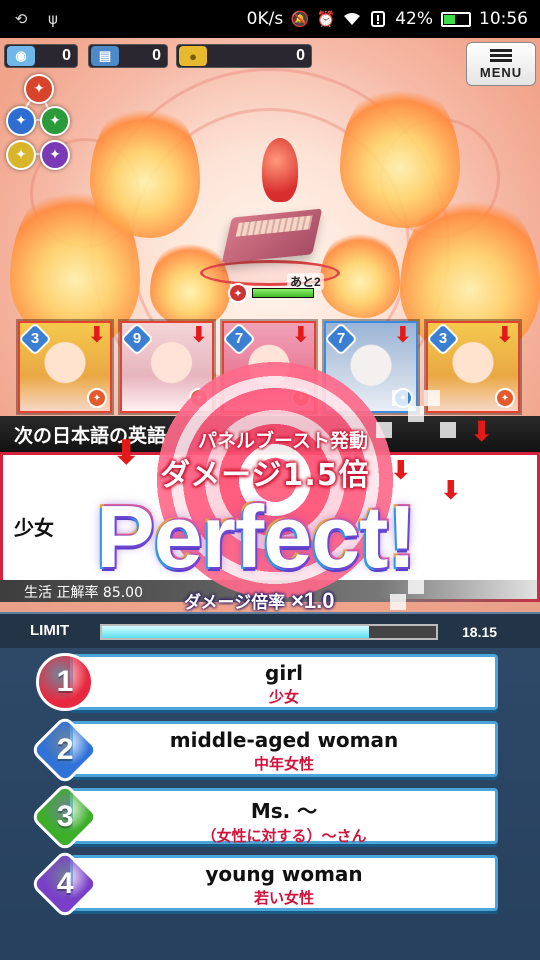 The width and height of the screenshot is (540, 960). Describe the element at coordinates (66, 55) in the screenshot. I see `stamina-value: 0` at that location.